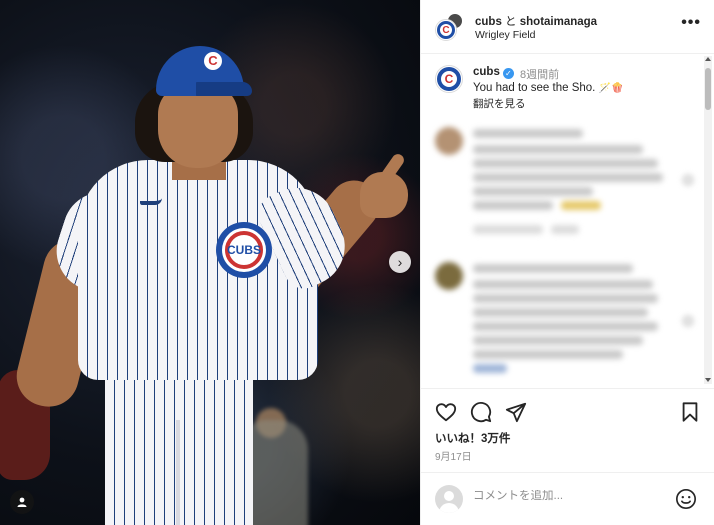 Image resolution: width=714 pixels, height=525 pixels. What do you see at coordinates (708, 89) in the screenshot?
I see `scroll-thumb` at bounding box center [708, 89].